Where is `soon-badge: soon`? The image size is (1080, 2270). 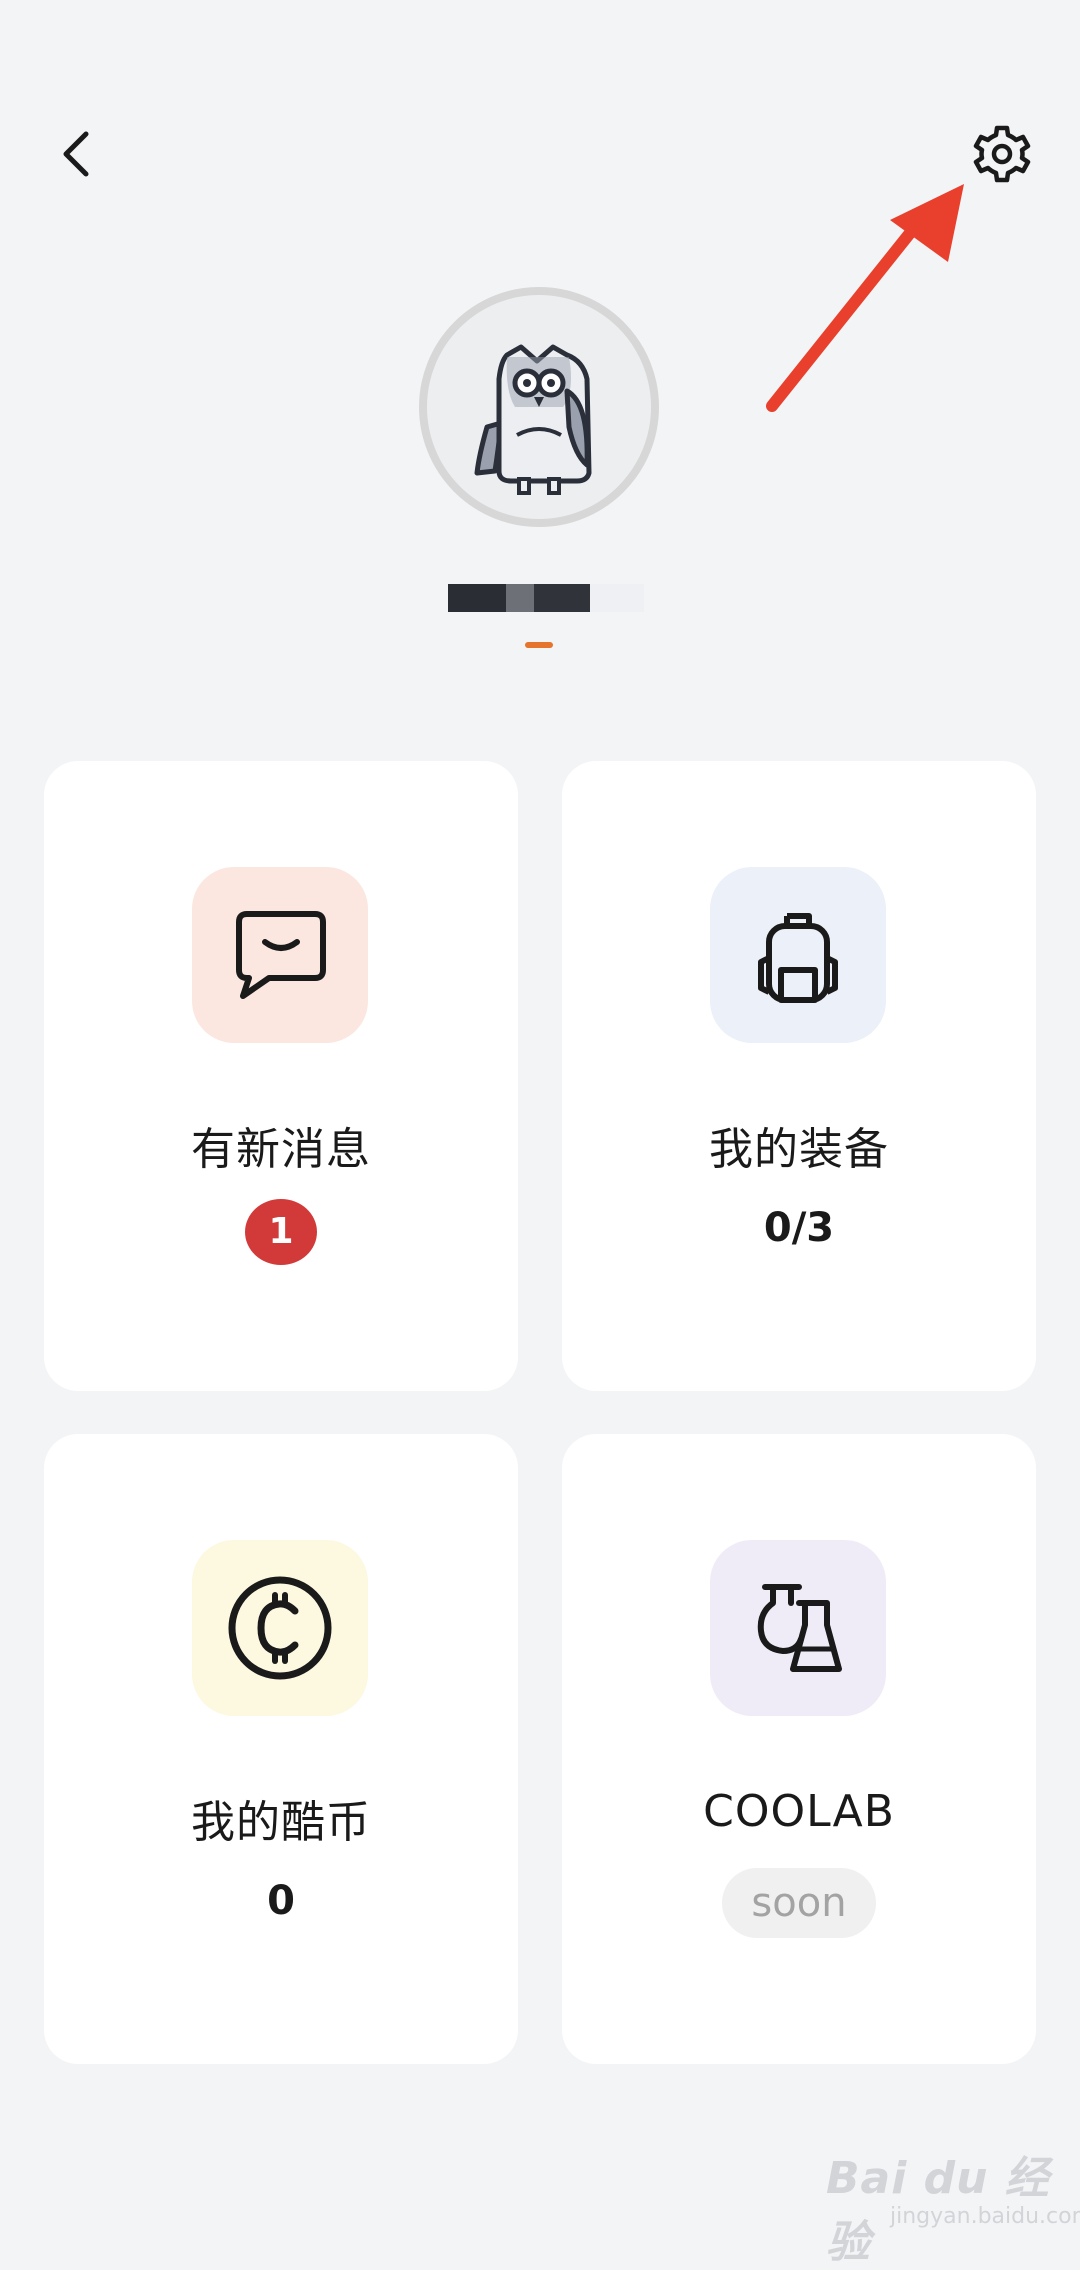
soon-badge: soon is located at coordinates (799, 1903).